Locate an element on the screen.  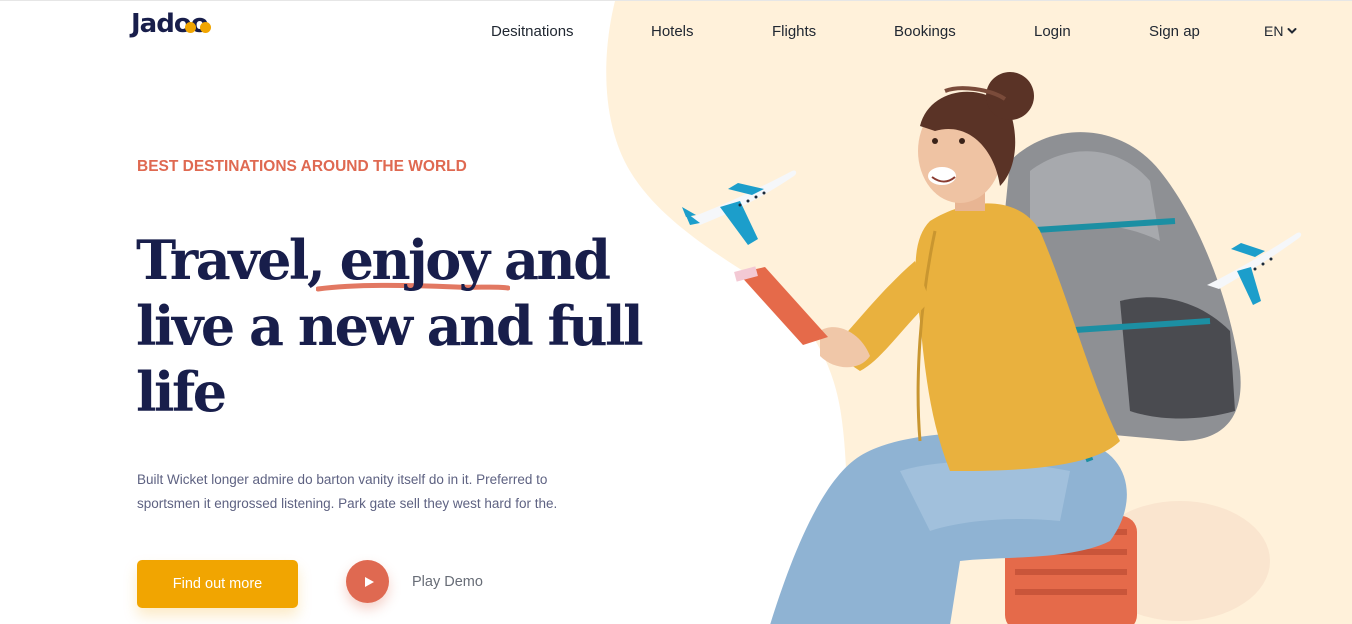
play-icon is located at coordinates (369, 581).